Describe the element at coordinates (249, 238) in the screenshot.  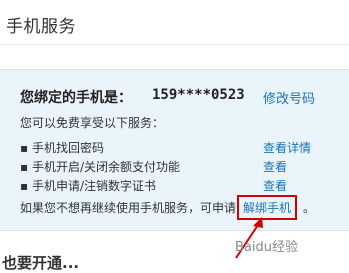
I see `annotation-arrow-icon` at that location.